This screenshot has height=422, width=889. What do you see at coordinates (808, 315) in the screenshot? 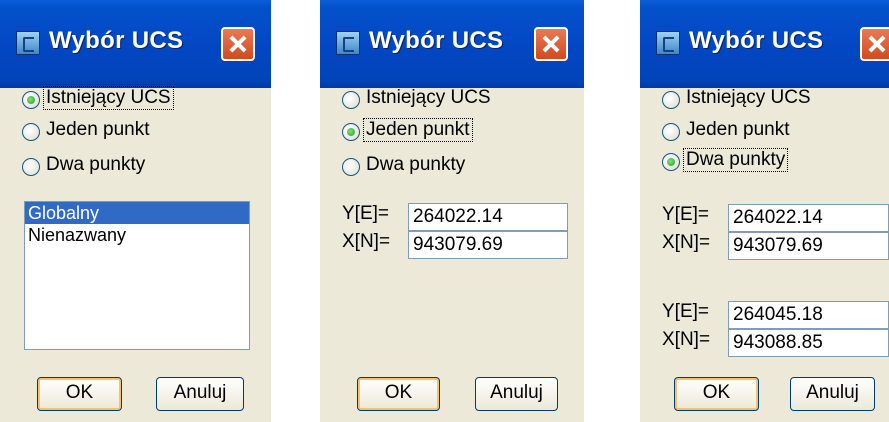
I see `y-coordinate-field: 264045.18` at bounding box center [808, 315].